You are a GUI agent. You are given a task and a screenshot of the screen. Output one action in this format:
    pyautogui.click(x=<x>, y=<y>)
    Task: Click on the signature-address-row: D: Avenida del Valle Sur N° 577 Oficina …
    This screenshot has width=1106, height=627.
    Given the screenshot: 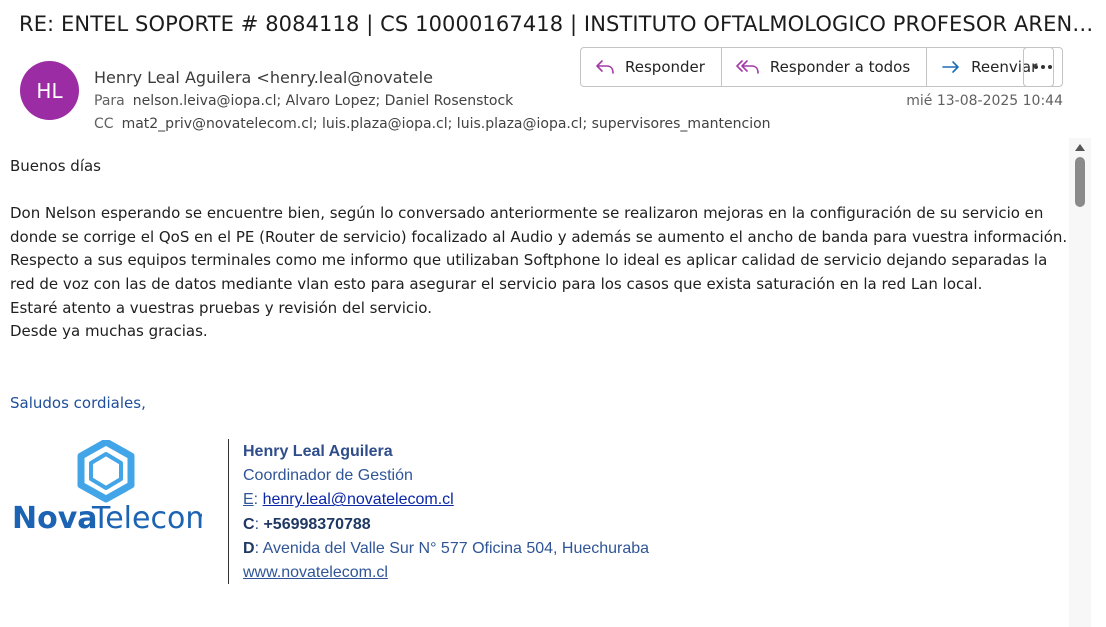 What is the action you would take?
    pyautogui.click(x=446, y=548)
    